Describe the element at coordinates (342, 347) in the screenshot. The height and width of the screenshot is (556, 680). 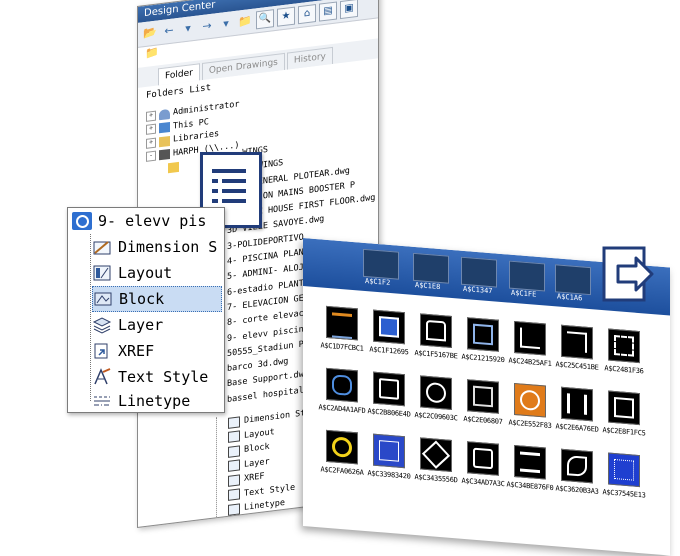
I see `block-label: A$C1D7FCBC1` at that location.